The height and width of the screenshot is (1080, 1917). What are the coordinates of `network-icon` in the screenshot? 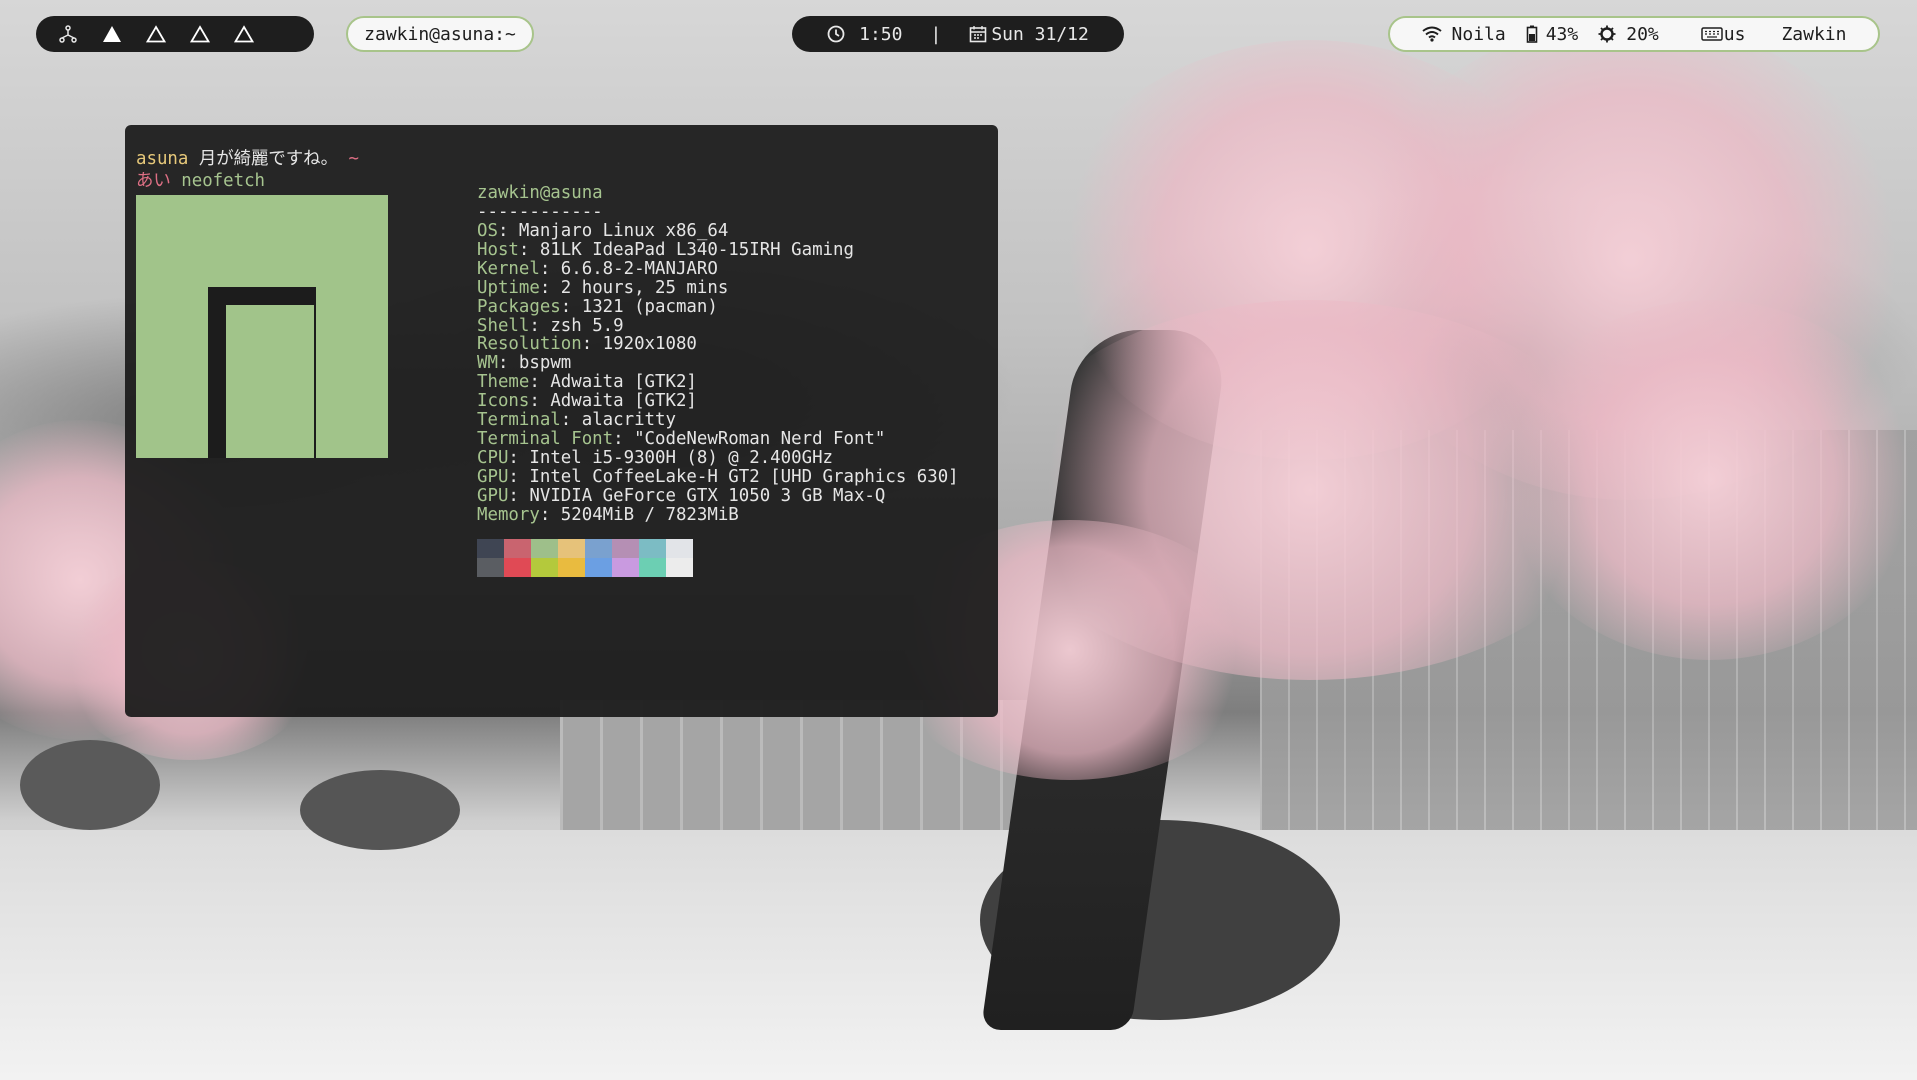 It's located at (68, 34).